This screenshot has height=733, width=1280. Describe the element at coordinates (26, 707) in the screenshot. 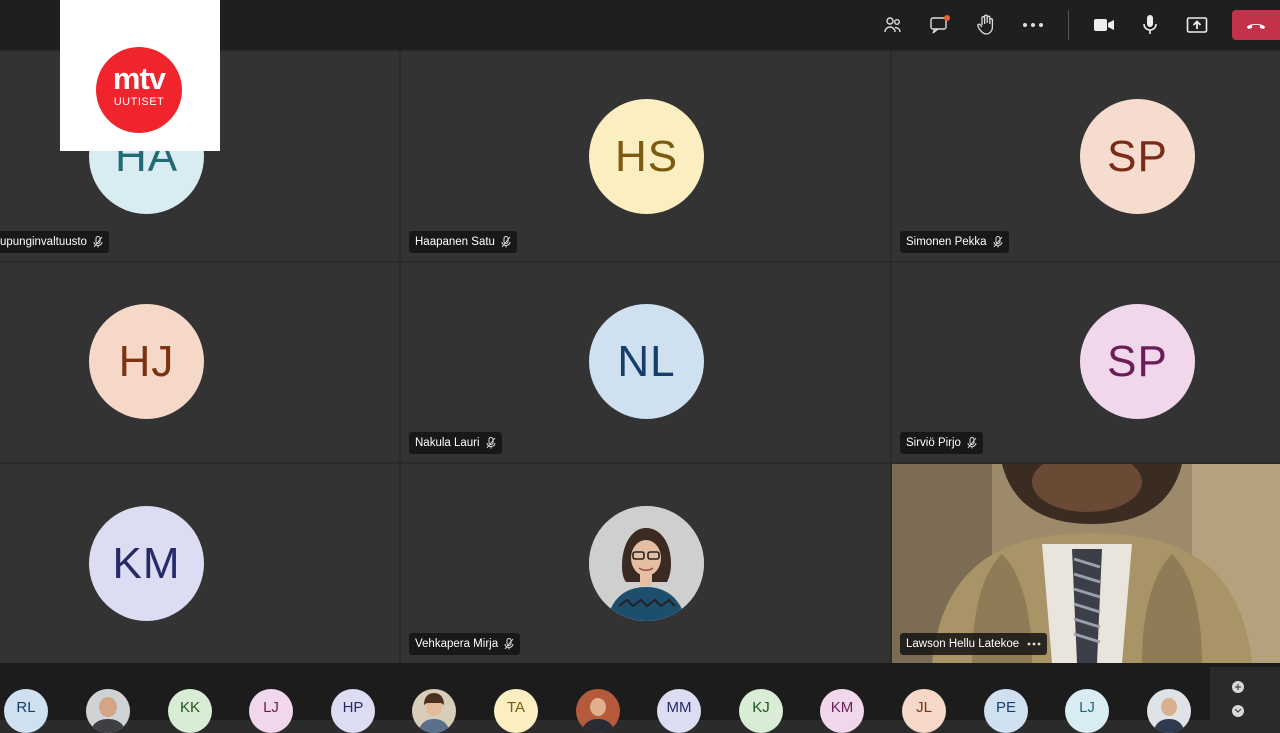

I see `mini-initials: RL` at that location.